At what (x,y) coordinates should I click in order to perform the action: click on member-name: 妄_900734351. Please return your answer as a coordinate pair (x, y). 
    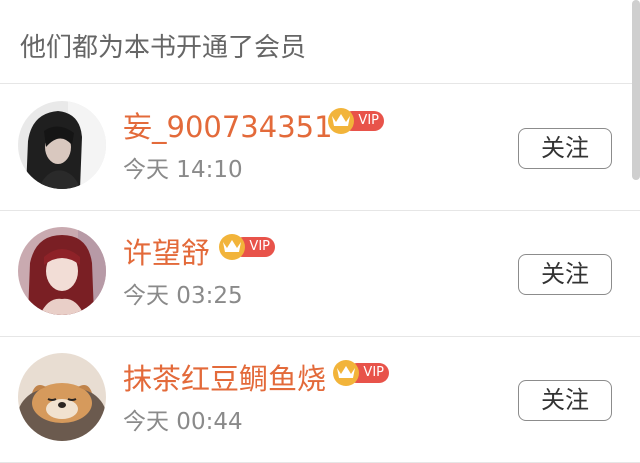
    Looking at the image, I should click on (228, 127).